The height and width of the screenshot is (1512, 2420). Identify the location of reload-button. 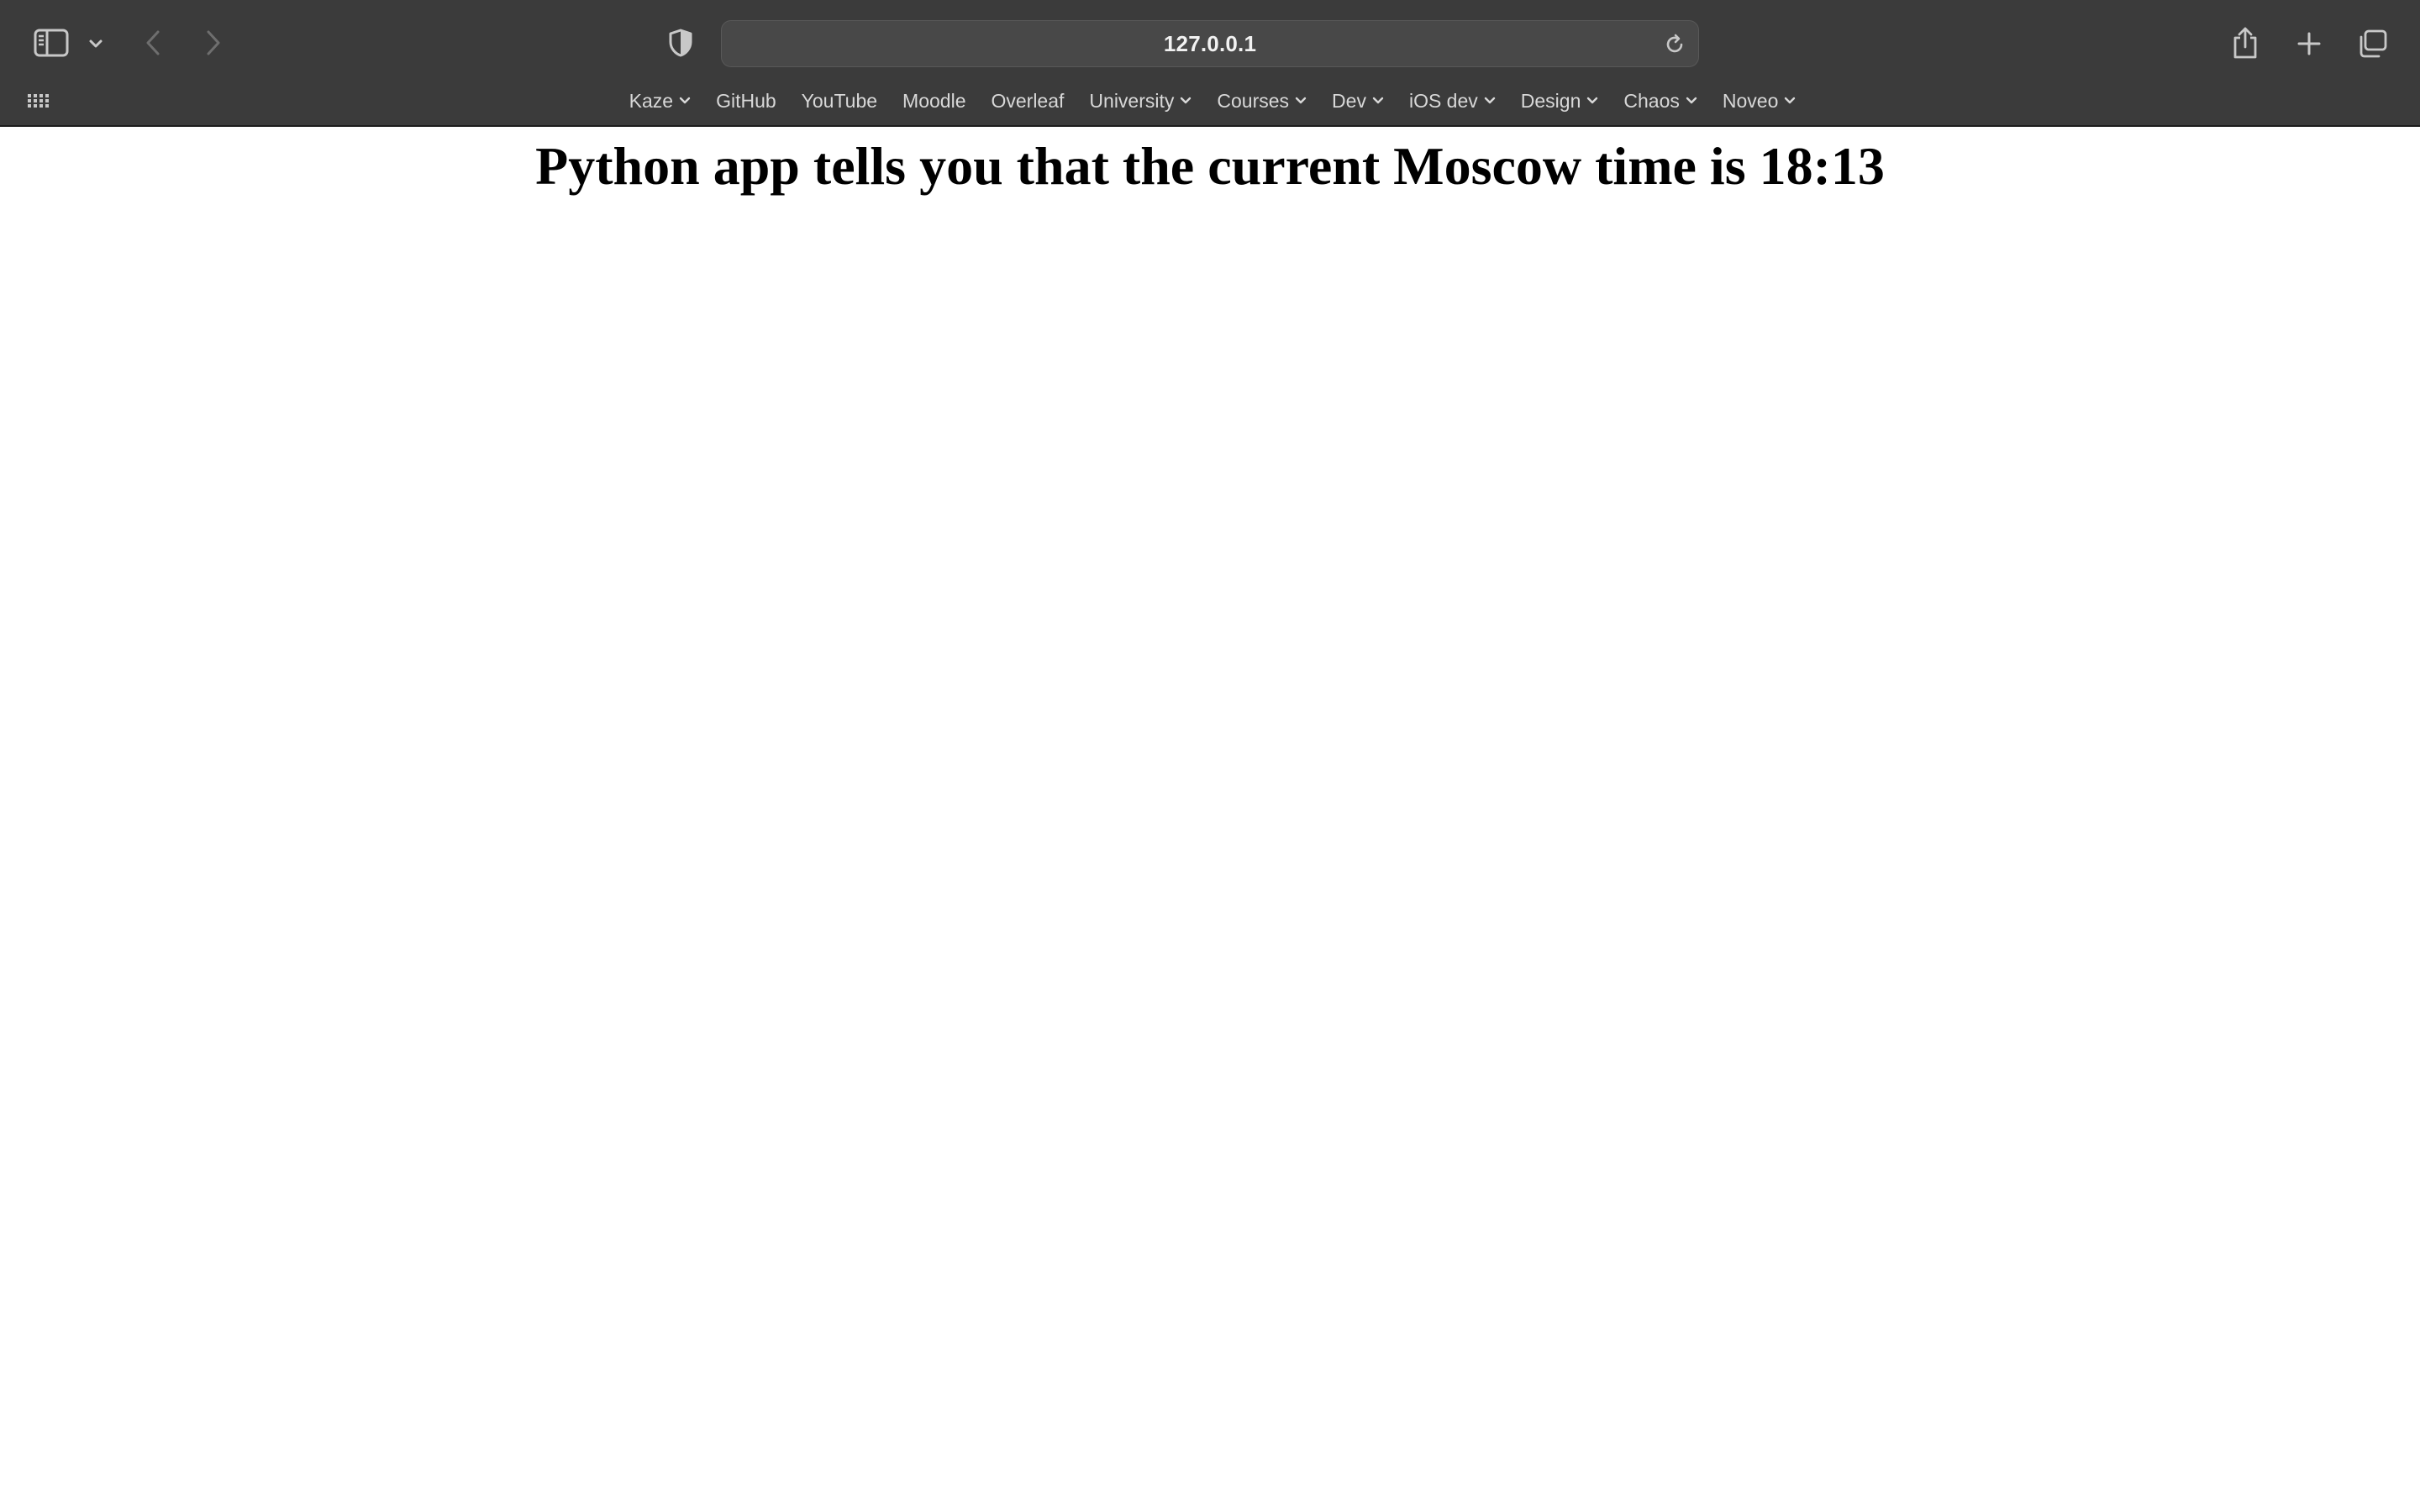
(1675, 44).